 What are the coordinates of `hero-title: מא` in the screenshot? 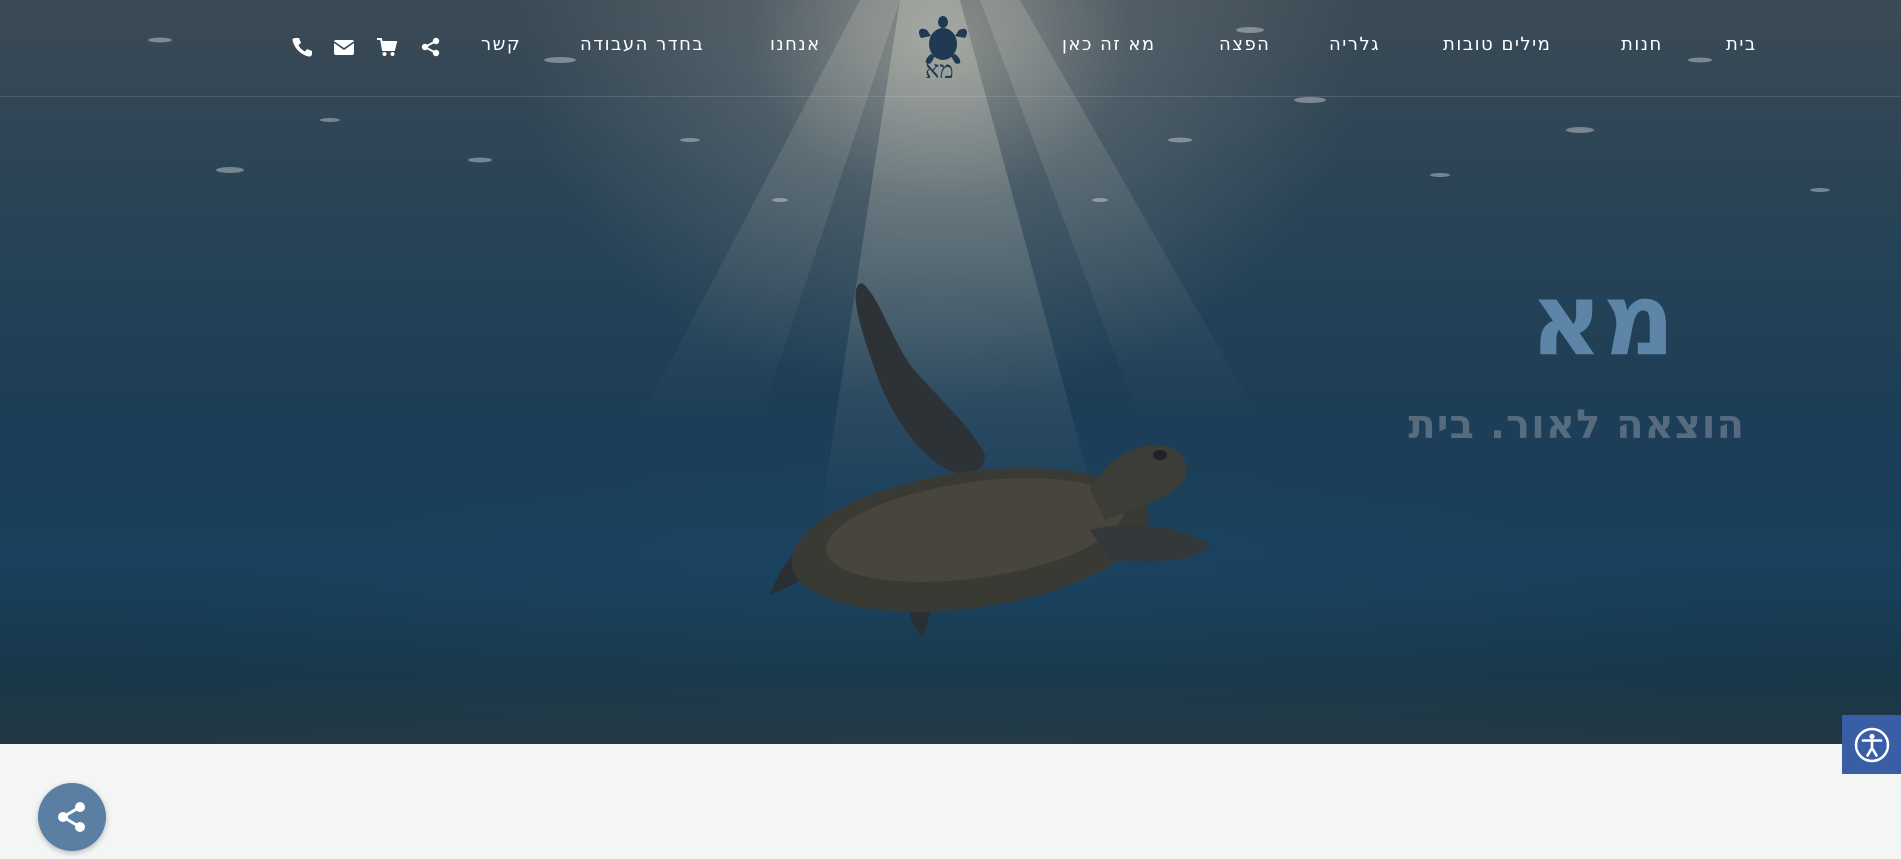 It's located at (1602, 319).